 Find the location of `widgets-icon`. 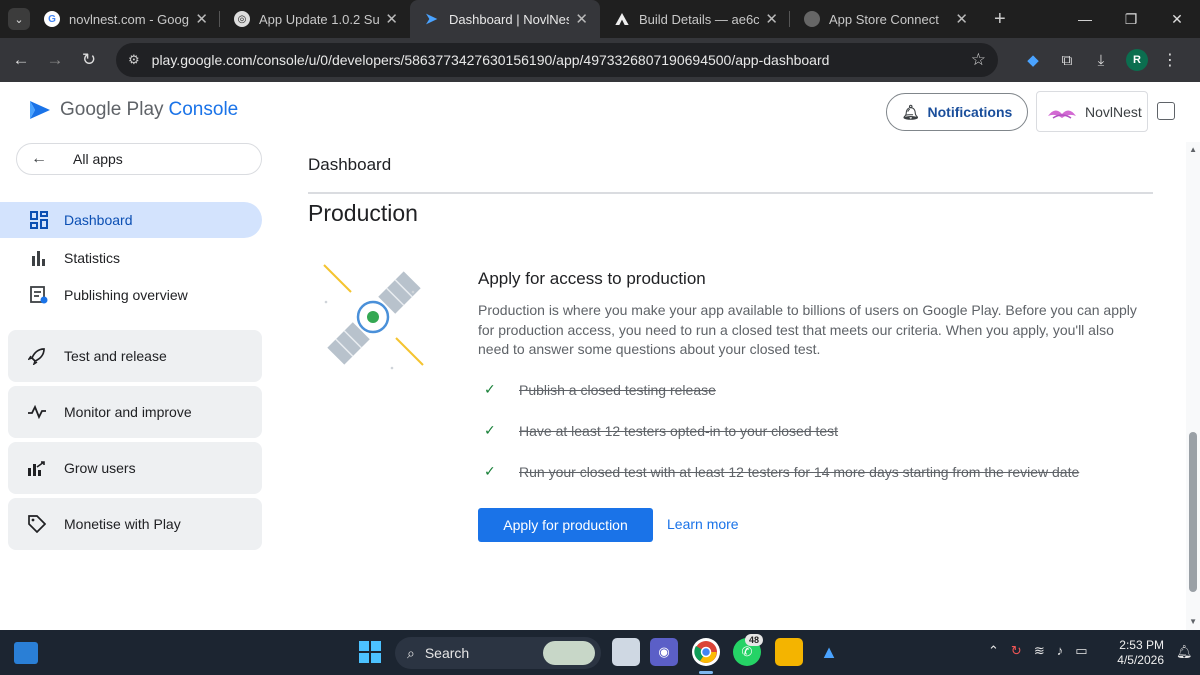

widgets-icon is located at coordinates (26, 653).